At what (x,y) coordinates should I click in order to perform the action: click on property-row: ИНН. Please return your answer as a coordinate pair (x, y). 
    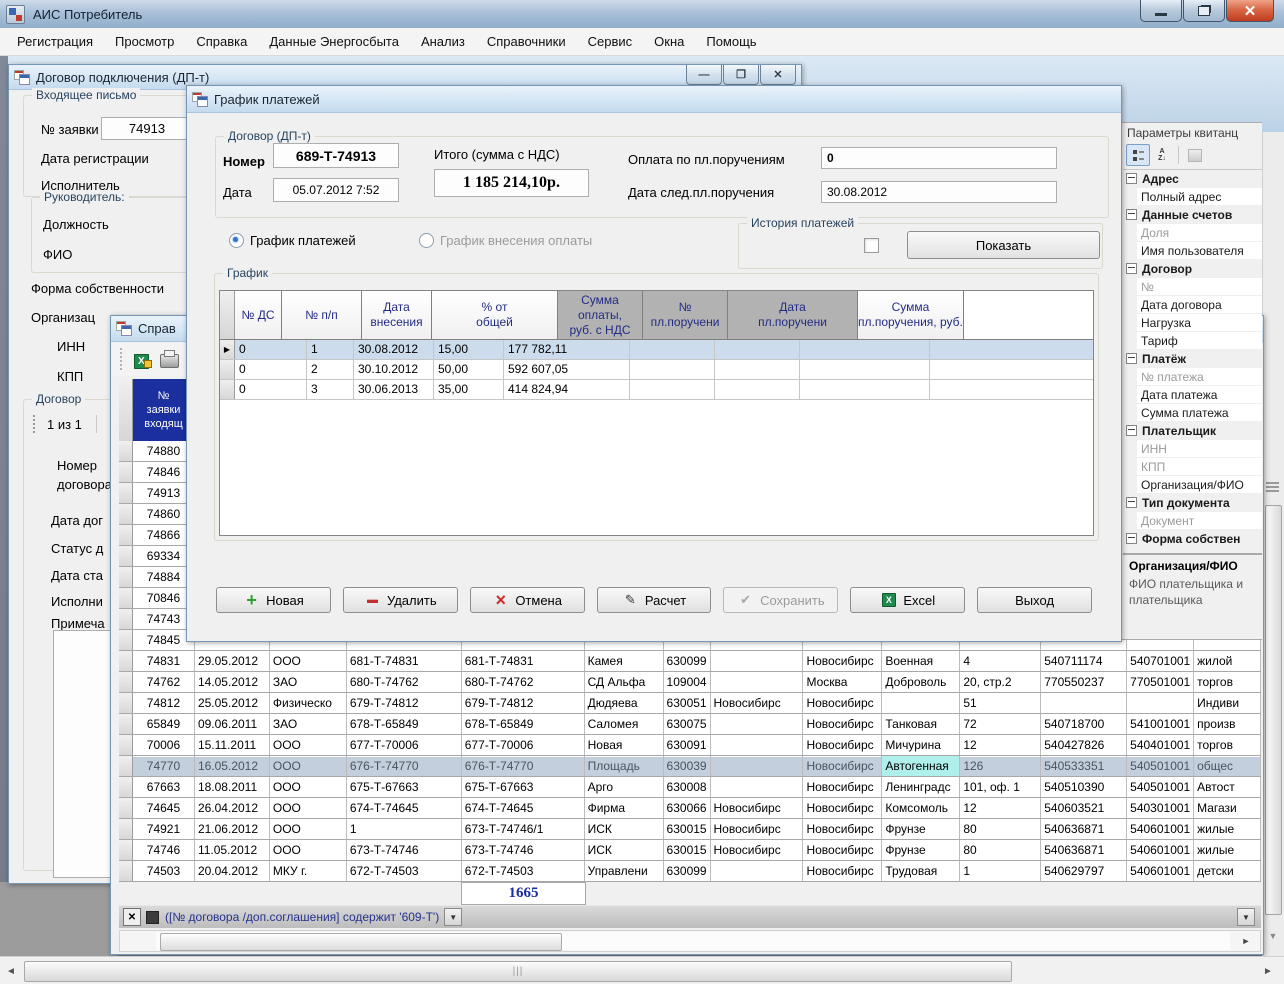
    Looking at the image, I should click on (1192, 449).